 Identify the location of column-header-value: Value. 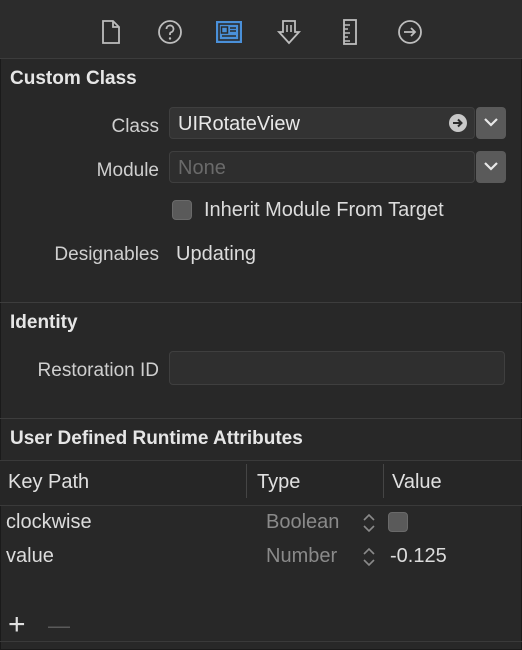
(417, 482).